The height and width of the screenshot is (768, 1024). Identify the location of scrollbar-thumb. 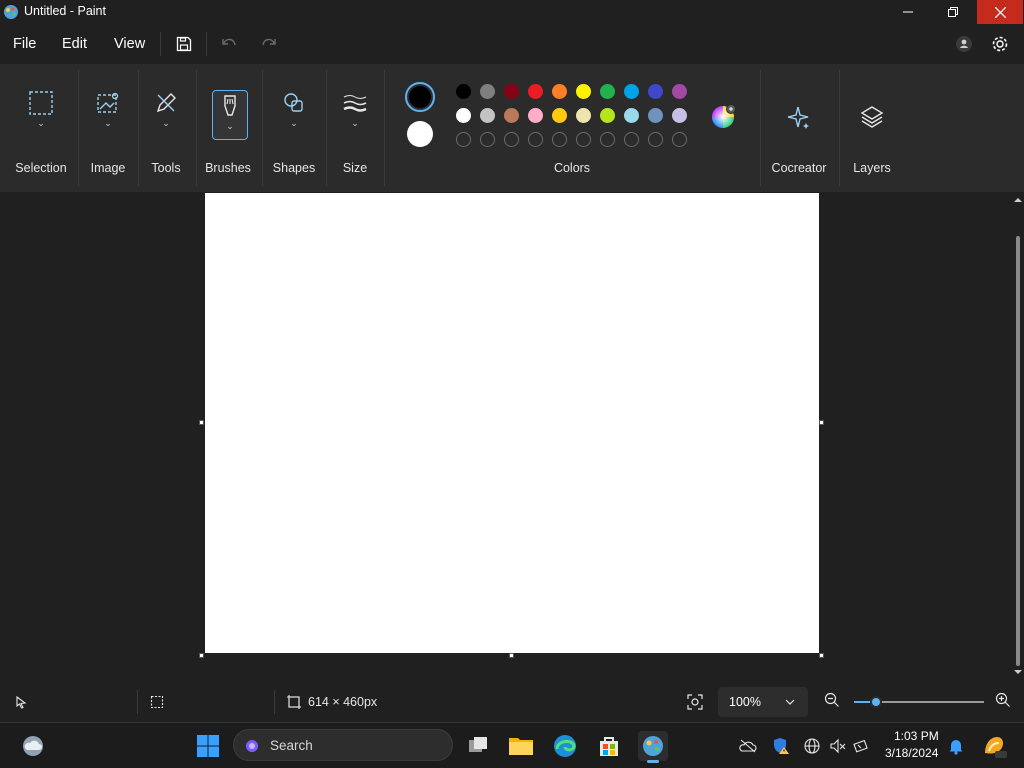
(1018, 451).